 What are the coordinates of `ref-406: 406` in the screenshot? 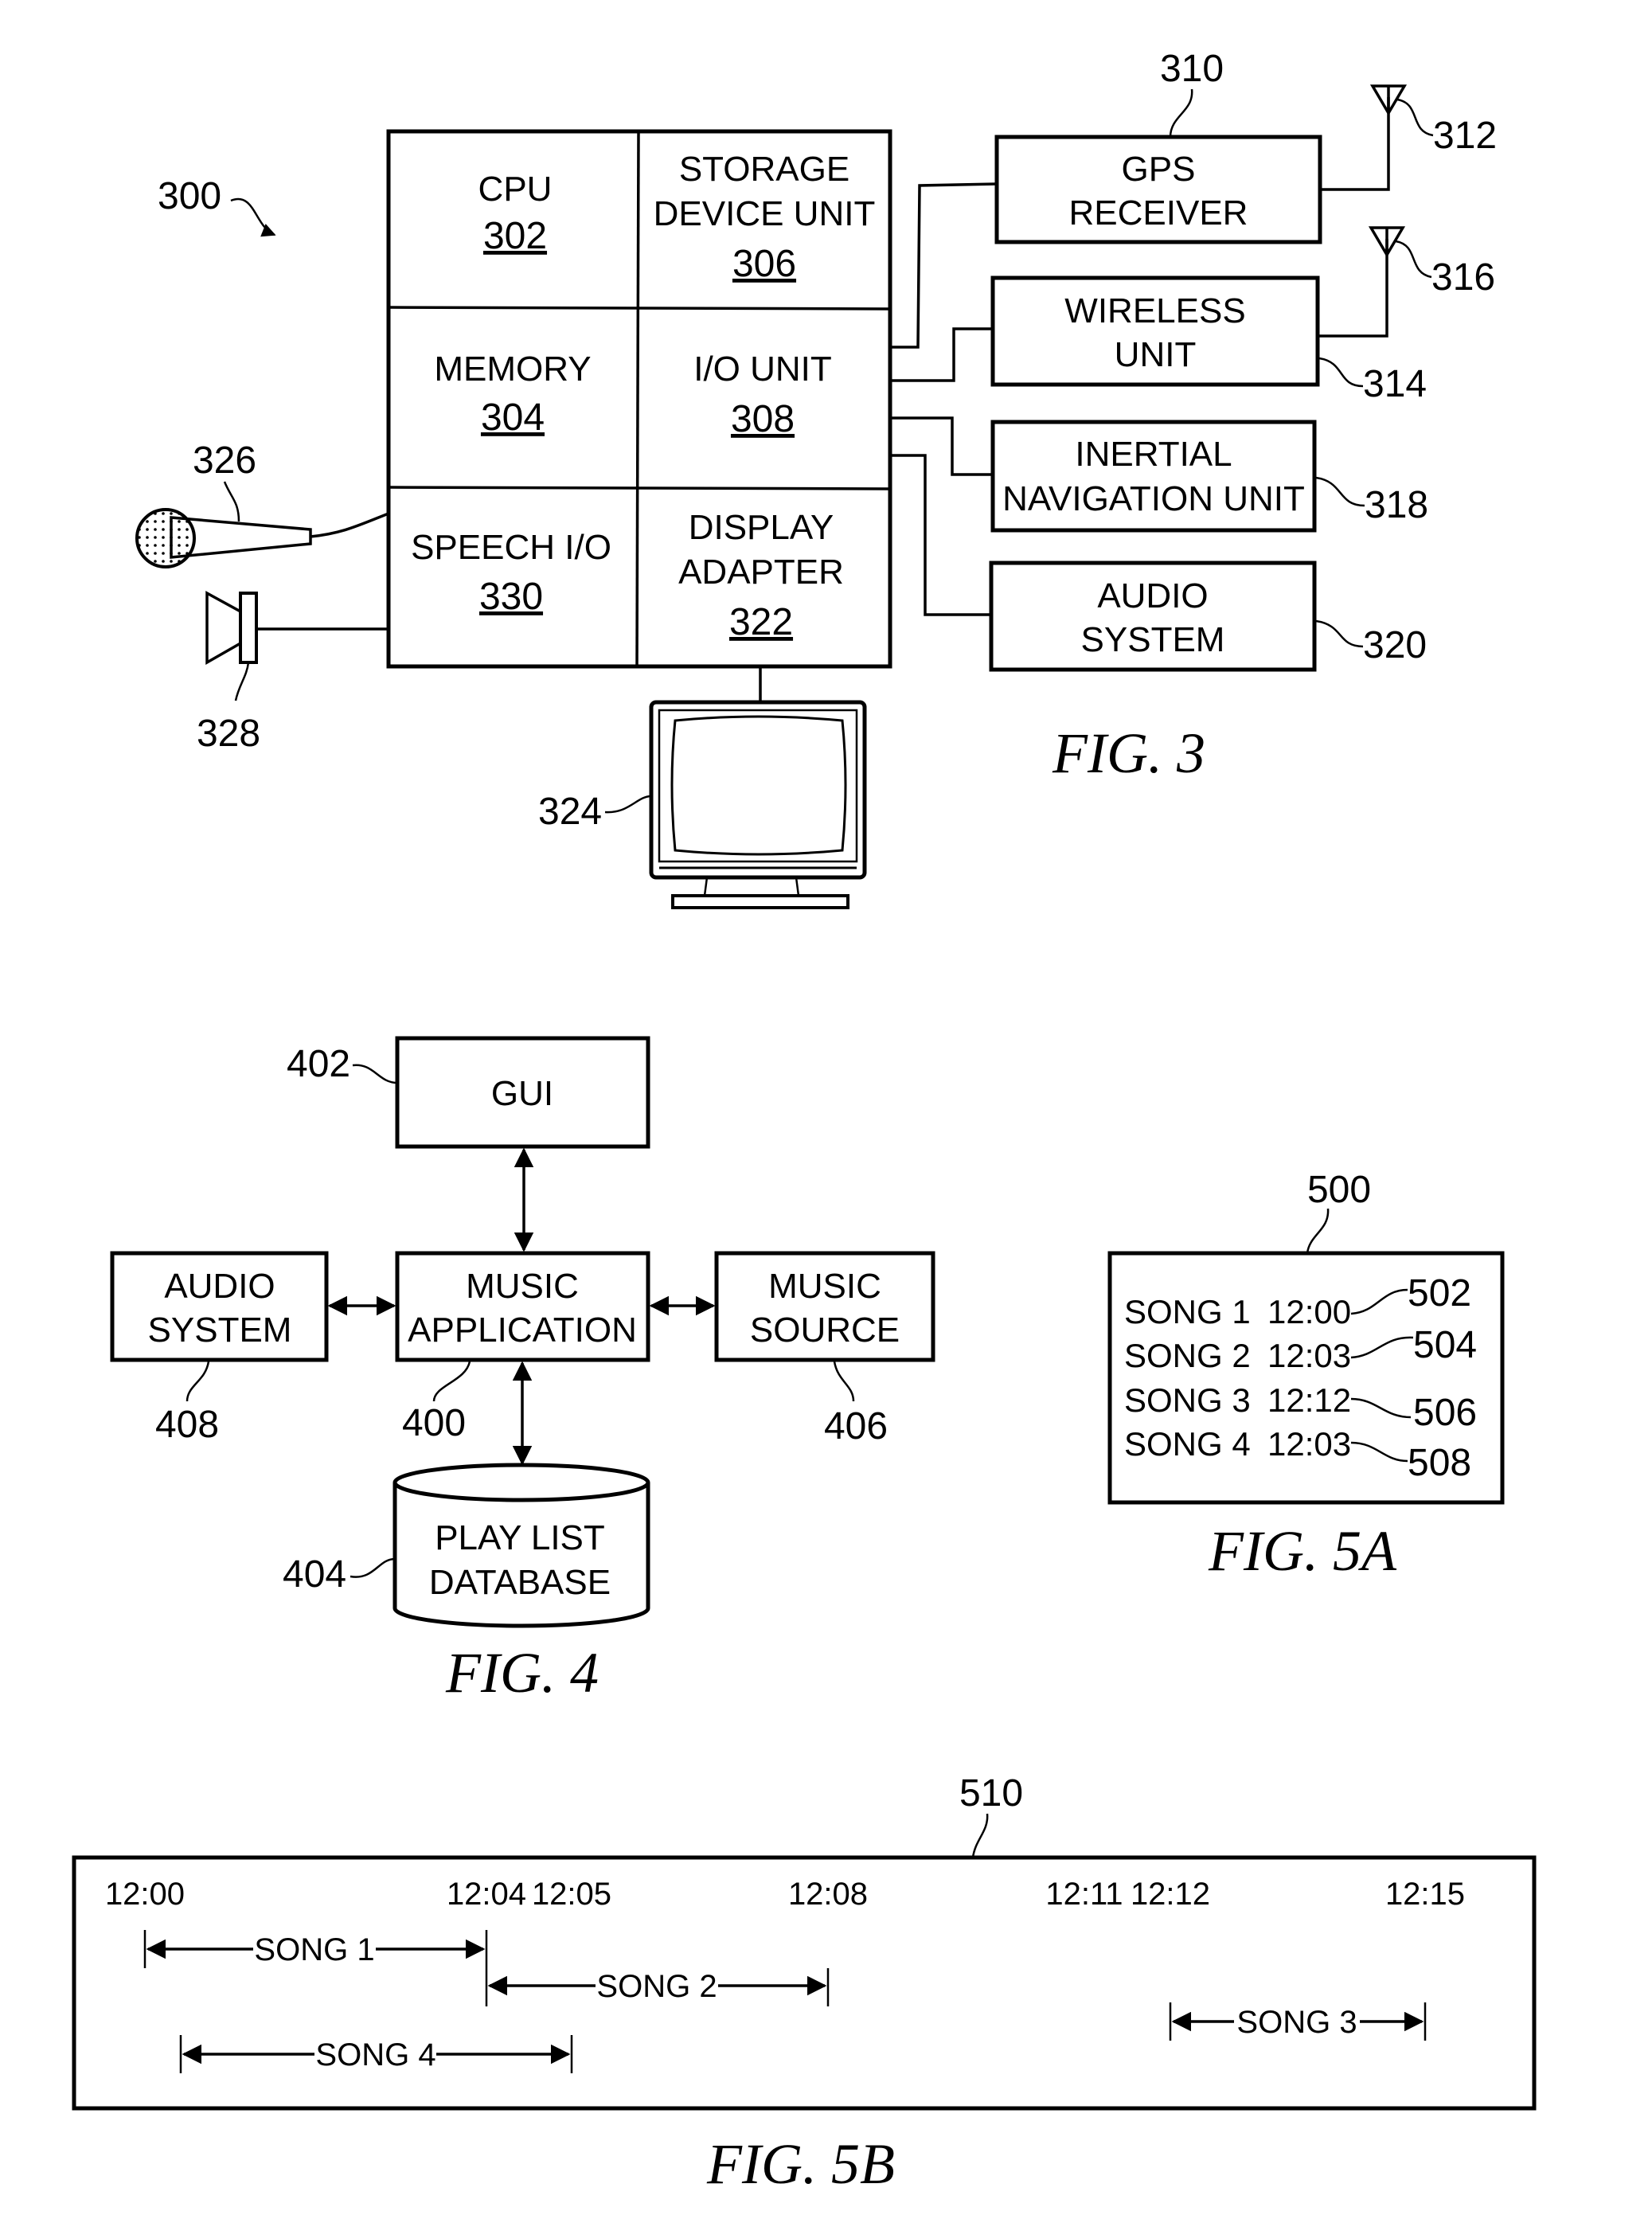 It's located at (856, 1426).